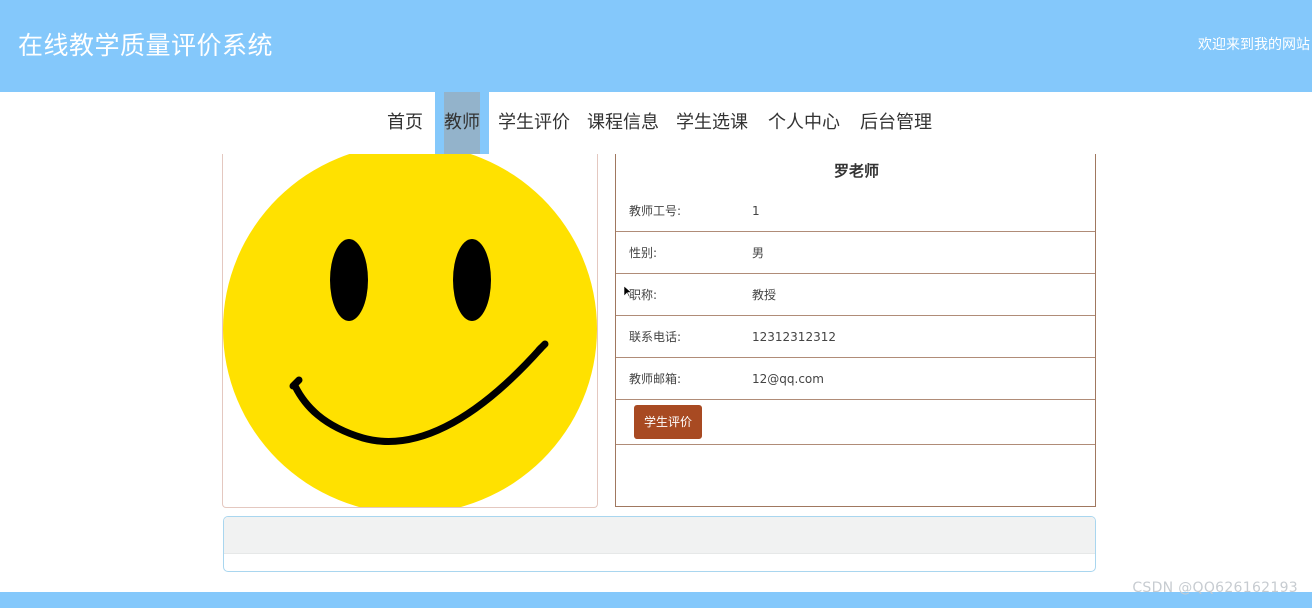 Image resolution: width=1312 pixels, height=608 pixels. I want to click on info-value-id: 1, so click(756, 211).